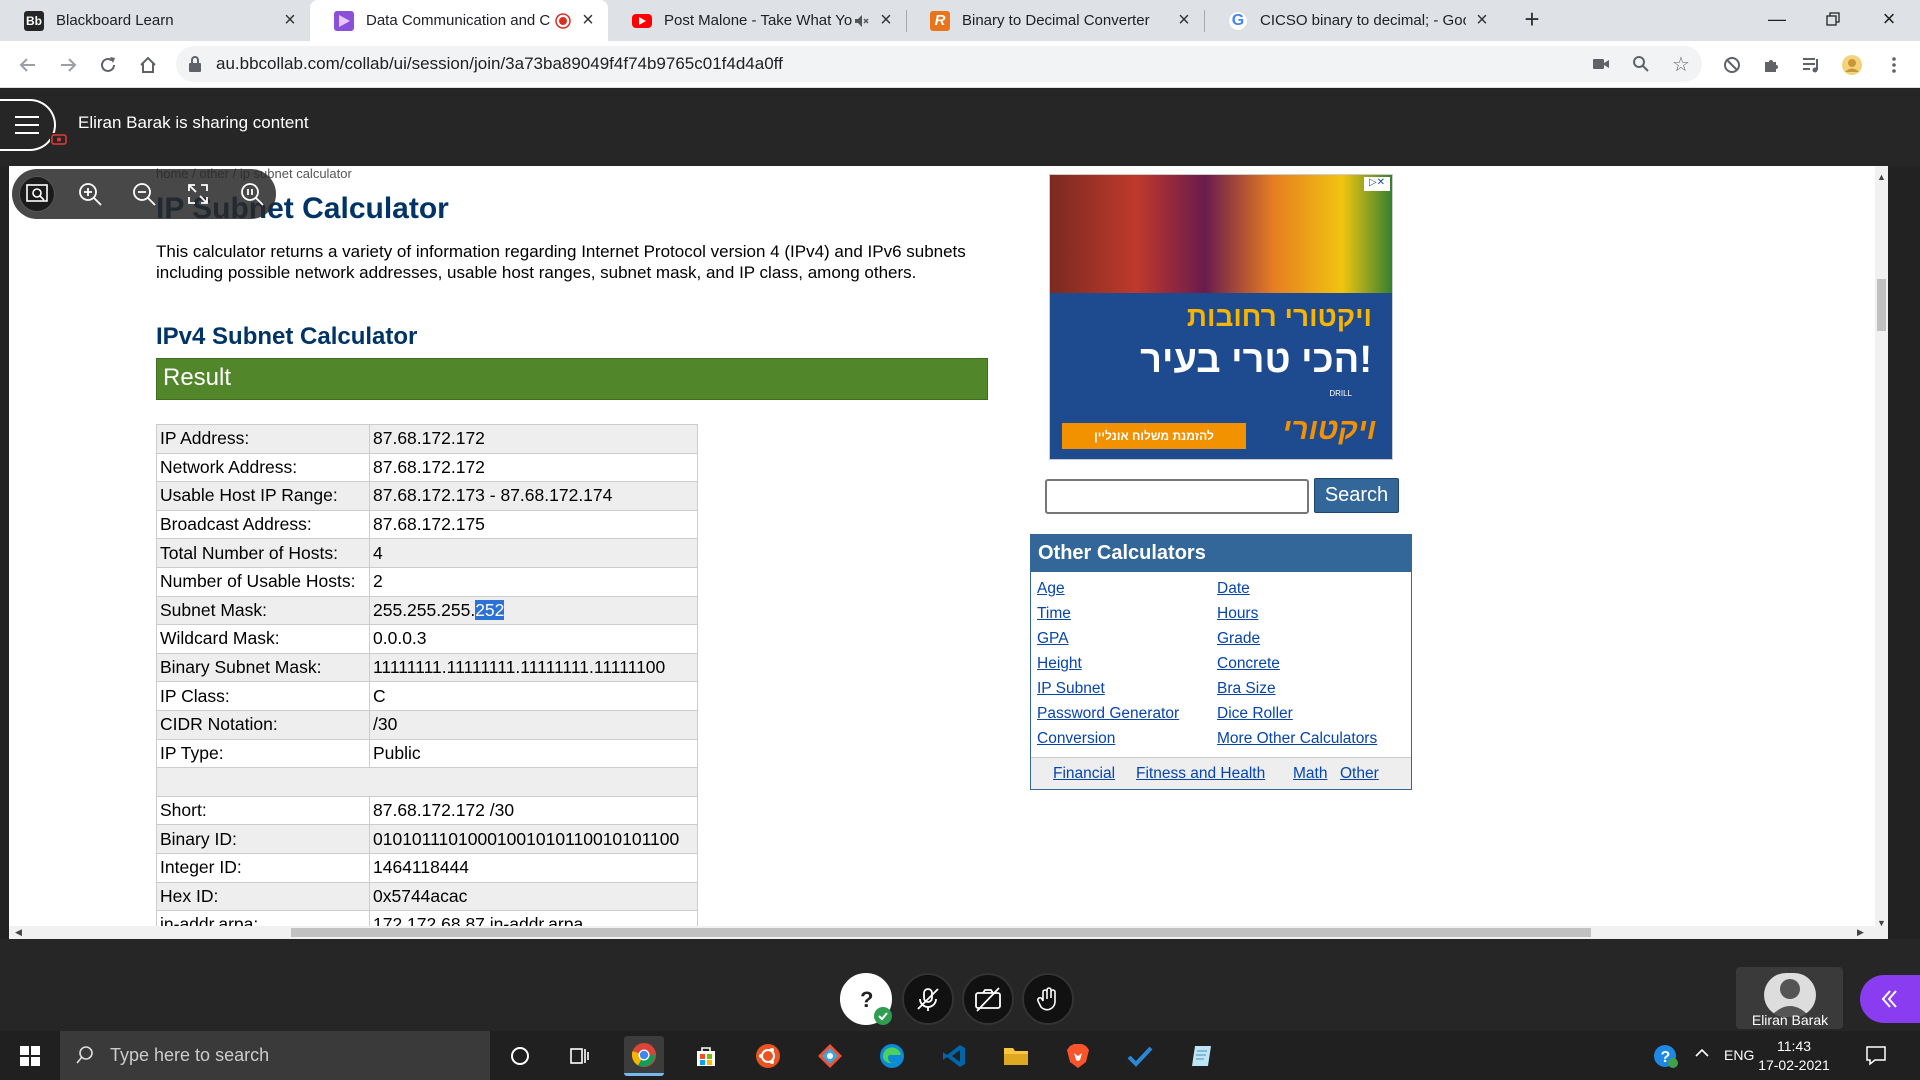 The image size is (1920, 1080). Describe the element at coordinates (1200, 774) in the screenshot. I see `category-link-fitness: Fitness and Health` at that location.